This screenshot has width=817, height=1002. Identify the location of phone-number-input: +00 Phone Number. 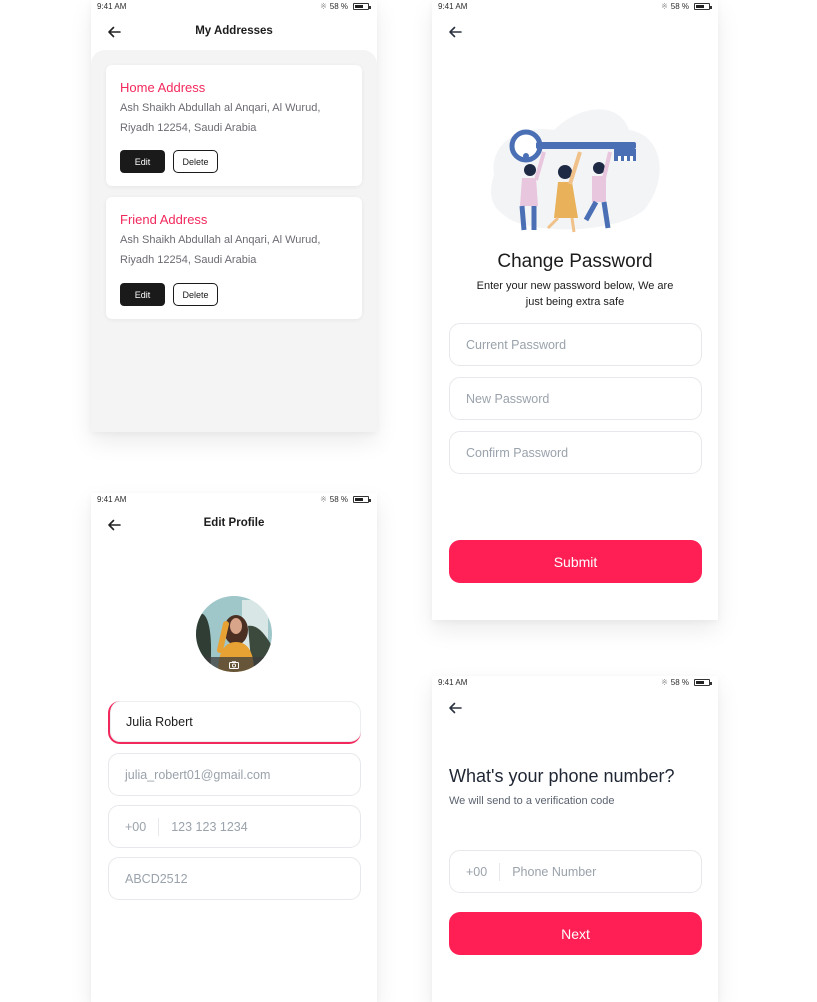
(575, 871).